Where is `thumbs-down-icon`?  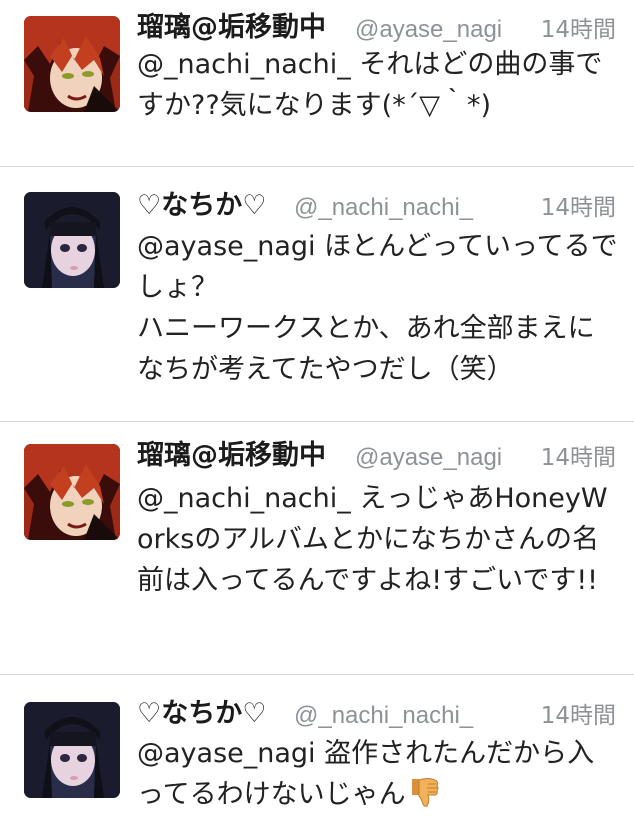
thumbs-down-icon is located at coordinates (425, 792).